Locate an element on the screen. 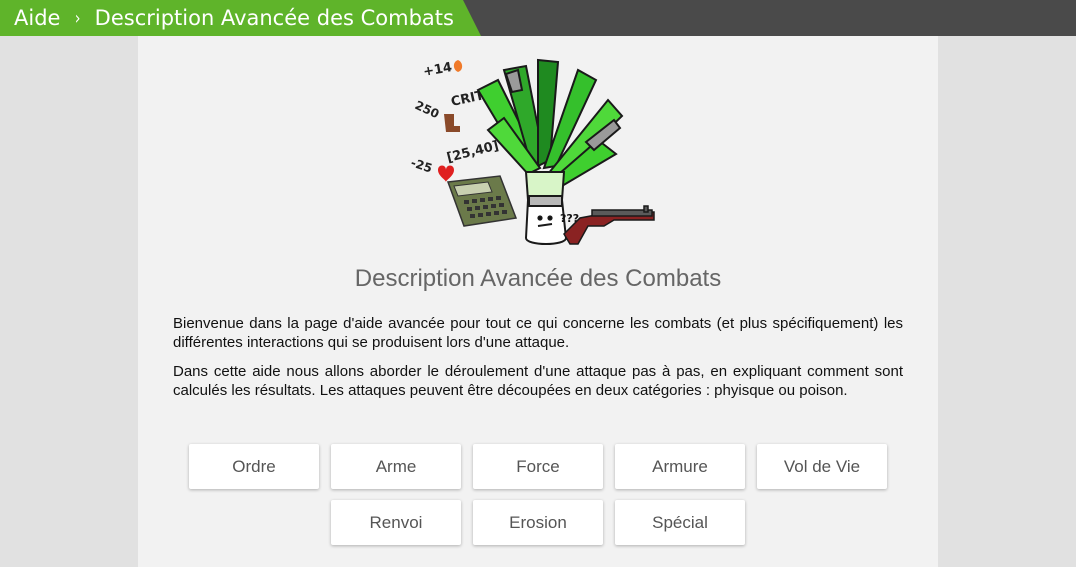  vol-de-vie-button: Vol de Vie is located at coordinates (822, 466).